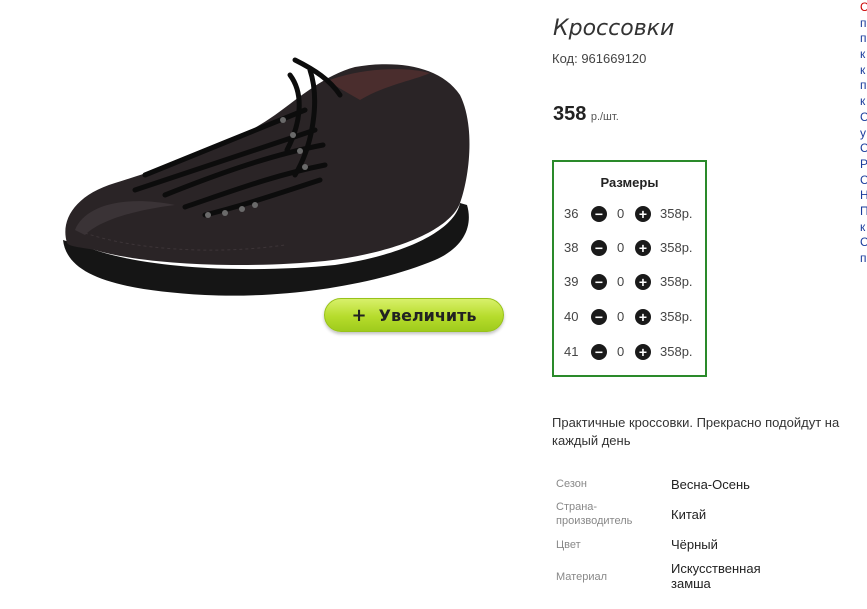  I want to click on product-title: Кроссовки, so click(614, 28).